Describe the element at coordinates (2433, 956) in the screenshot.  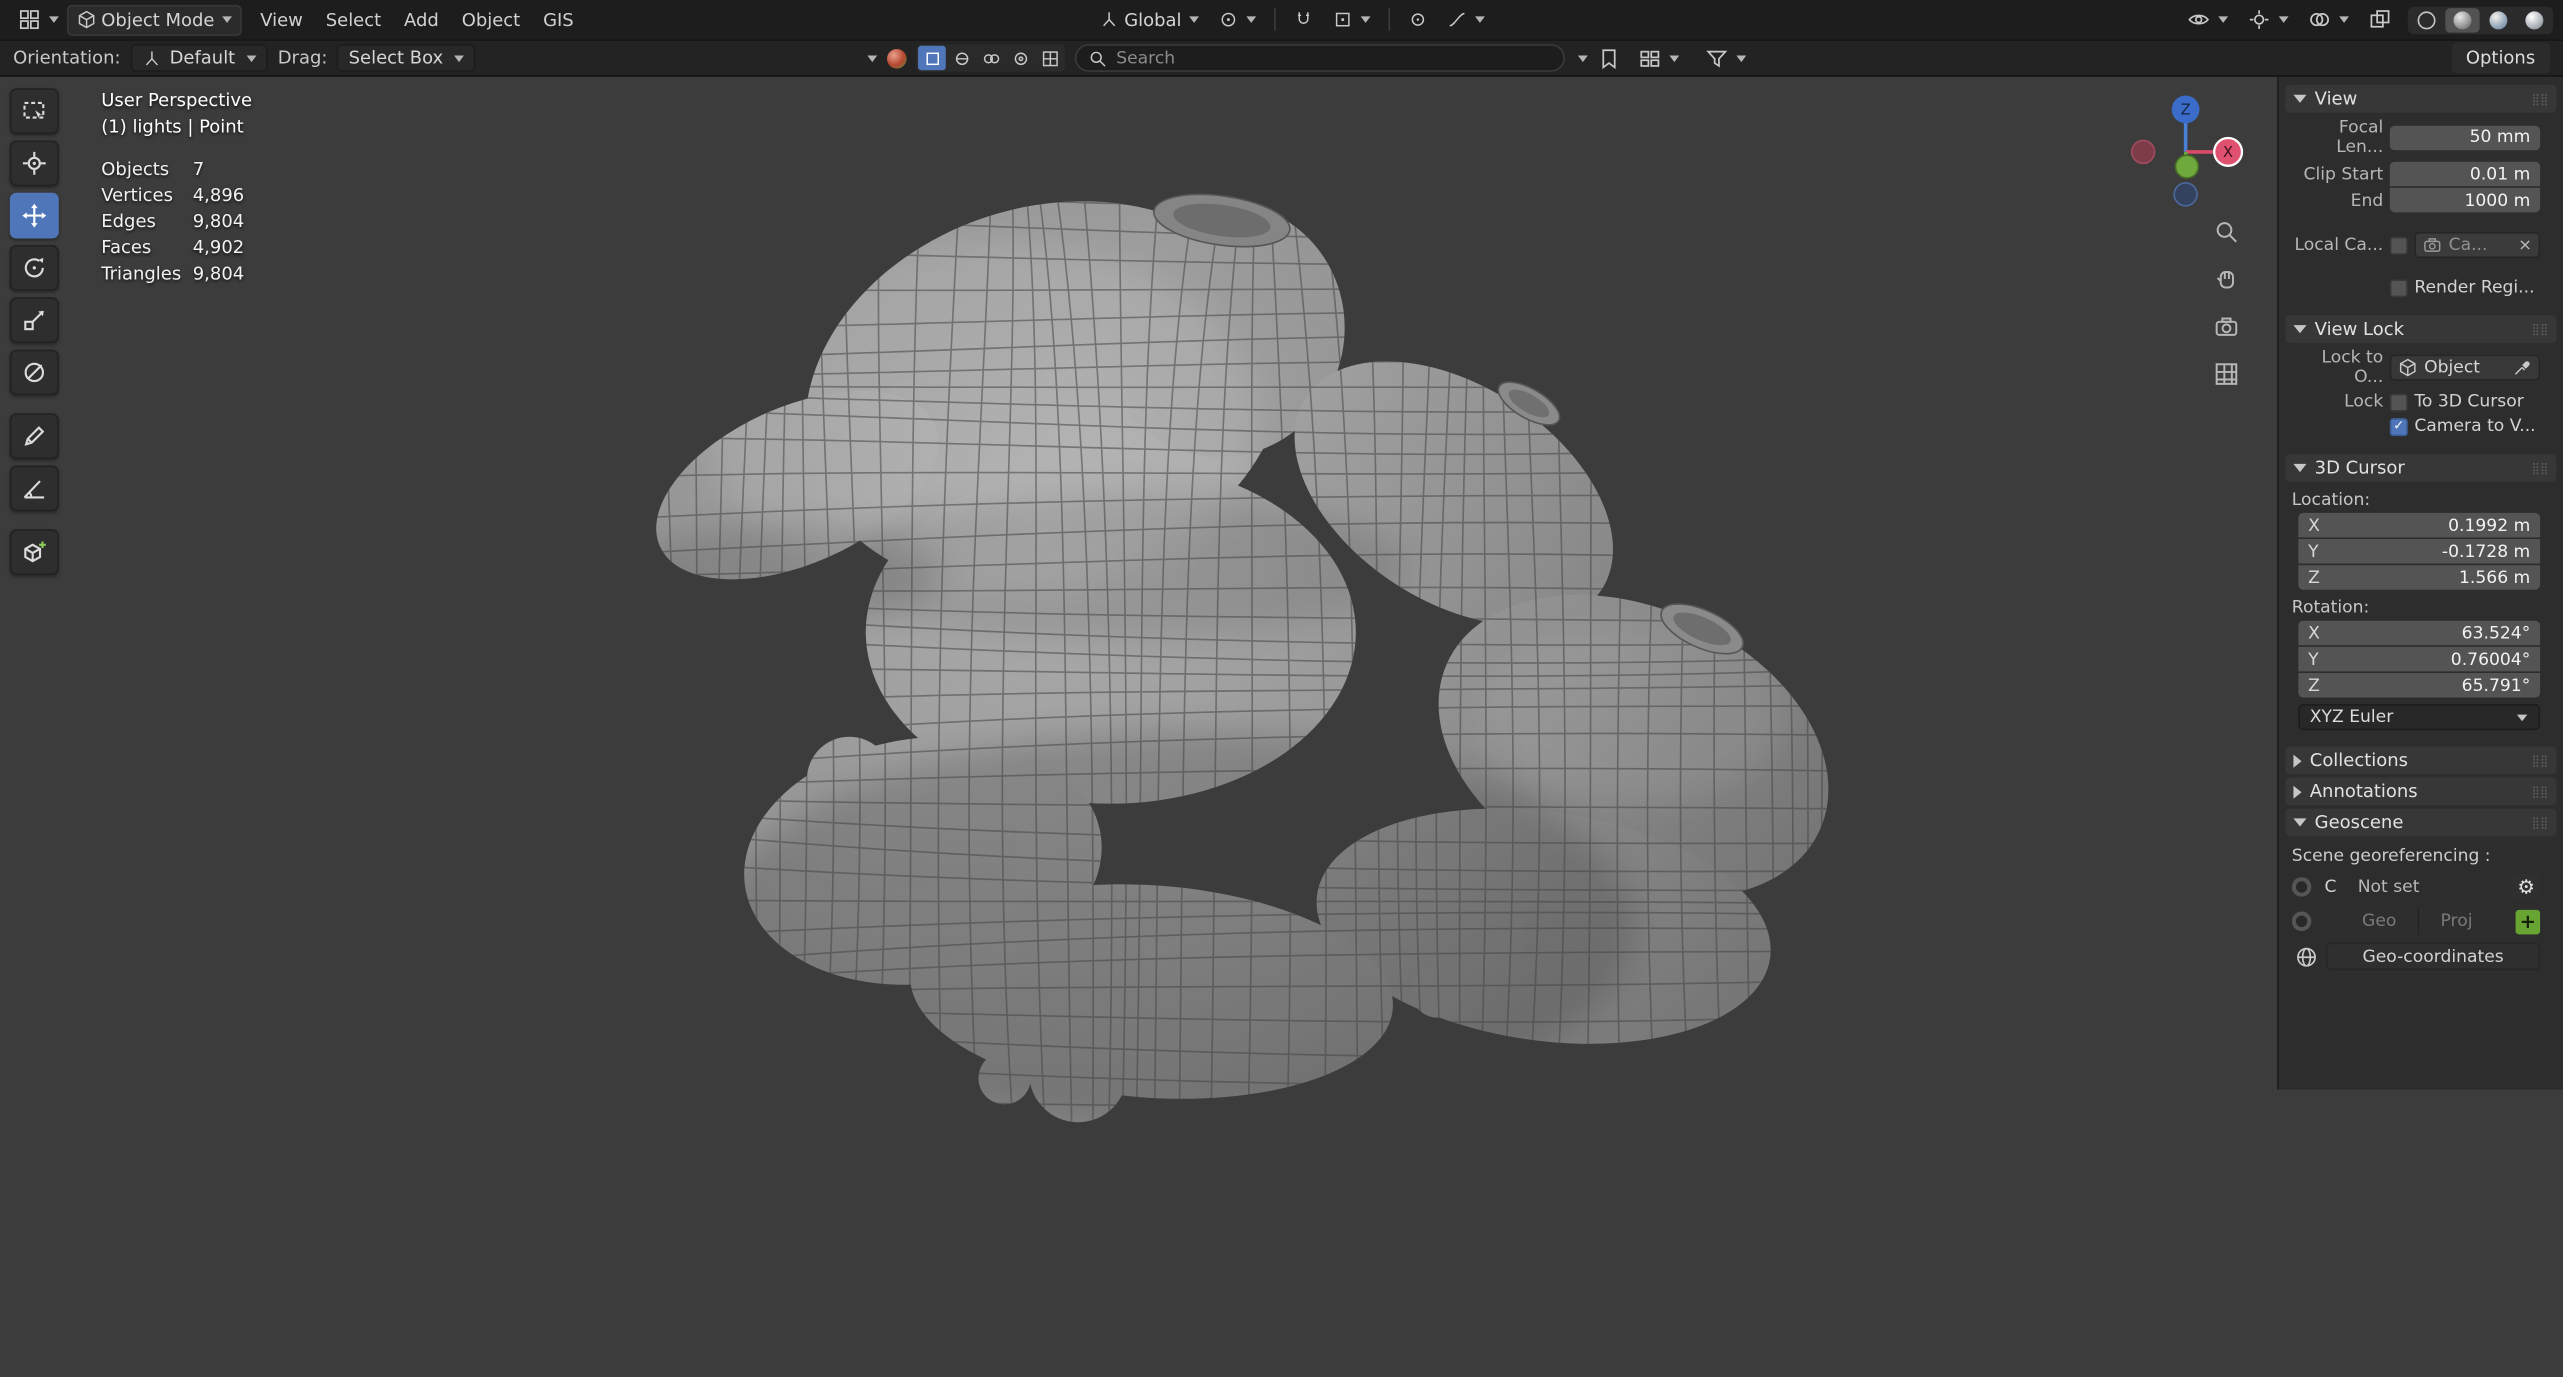
I see `geo-coordinates-button: Geo-coordinates` at that location.